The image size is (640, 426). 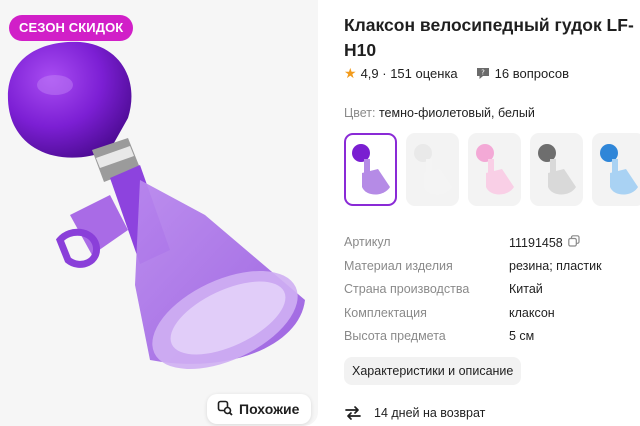 What do you see at coordinates (353, 413) in the screenshot?
I see `return-arrows-icon` at bounding box center [353, 413].